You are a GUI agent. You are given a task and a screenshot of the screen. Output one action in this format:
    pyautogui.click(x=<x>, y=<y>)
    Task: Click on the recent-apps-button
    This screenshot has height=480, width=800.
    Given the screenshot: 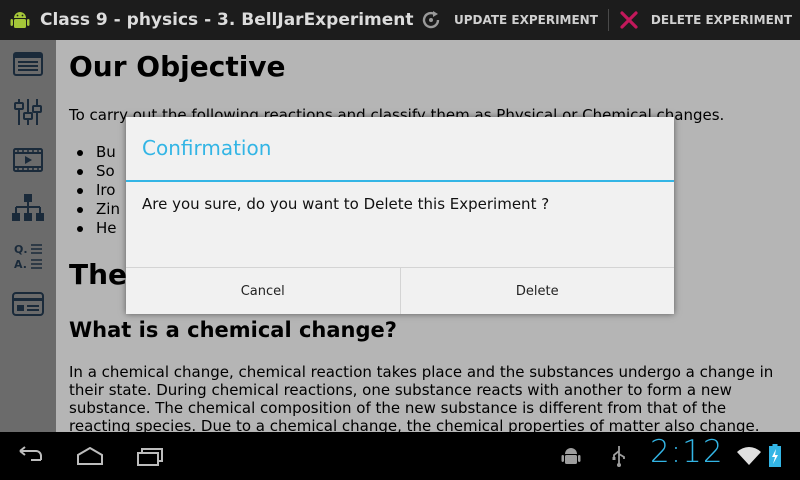 What is the action you would take?
    pyautogui.click(x=150, y=456)
    